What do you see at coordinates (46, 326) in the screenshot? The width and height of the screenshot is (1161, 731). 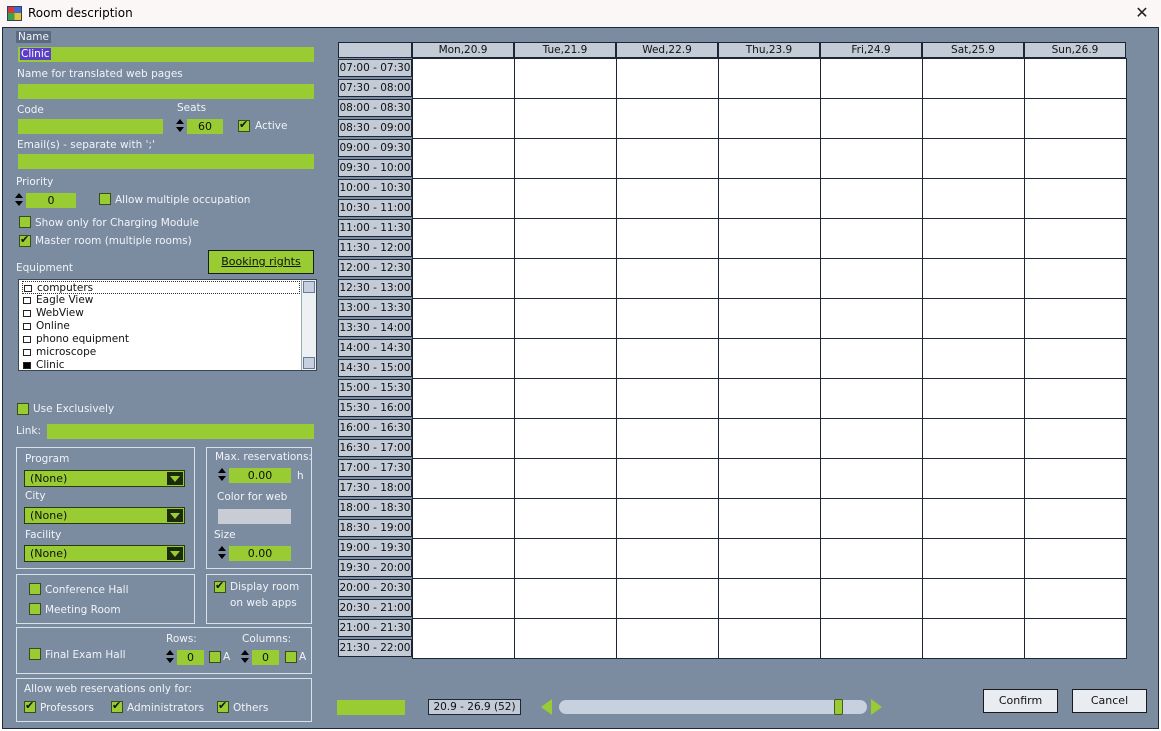 I see `equipment-item: Online` at bounding box center [46, 326].